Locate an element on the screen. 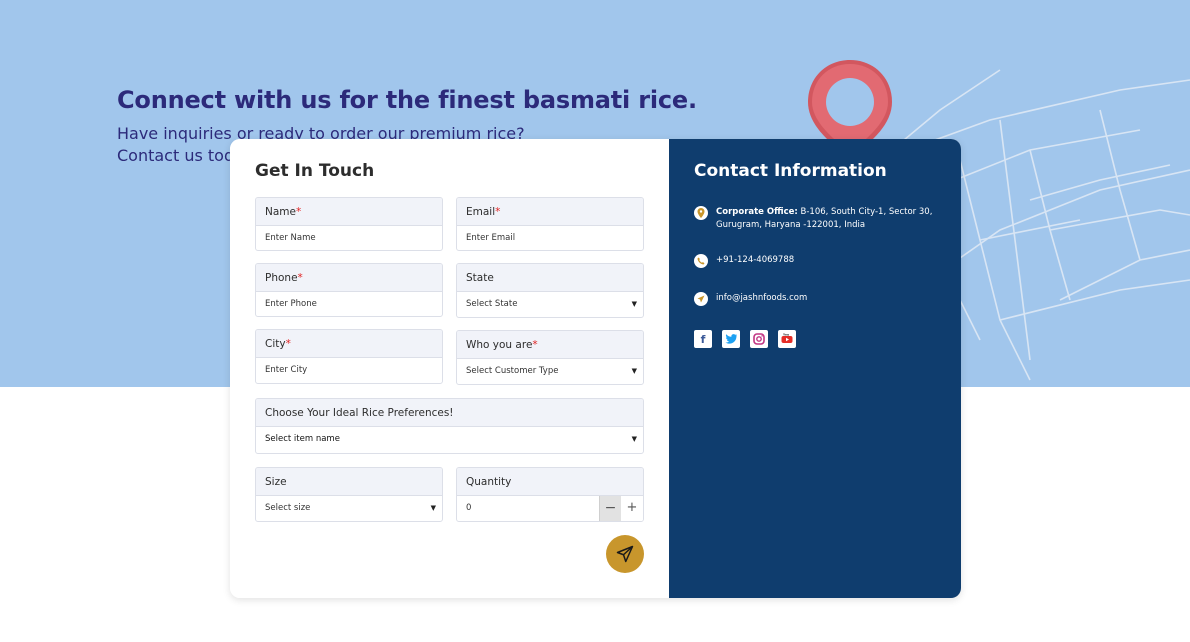 Image resolution: width=1190 pixels, height=642 pixels. email-label: Email* is located at coordinates (550, 212).